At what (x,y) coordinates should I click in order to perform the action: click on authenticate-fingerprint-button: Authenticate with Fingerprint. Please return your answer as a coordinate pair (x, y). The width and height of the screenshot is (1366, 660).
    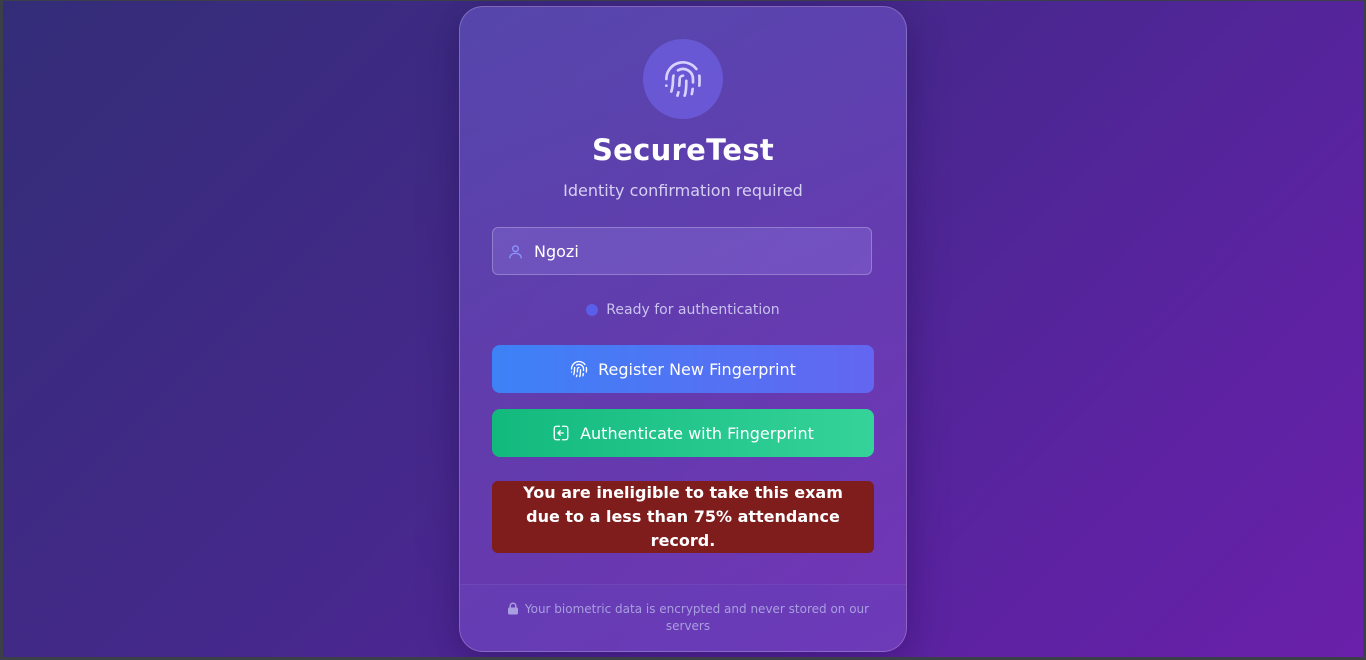
    Looking at the image, I should click on (683, 433).